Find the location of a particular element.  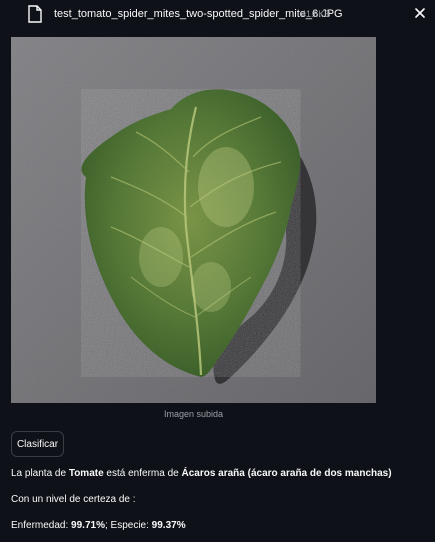

species-certainty-value: 99.37% is located at coordinates (168, 525).